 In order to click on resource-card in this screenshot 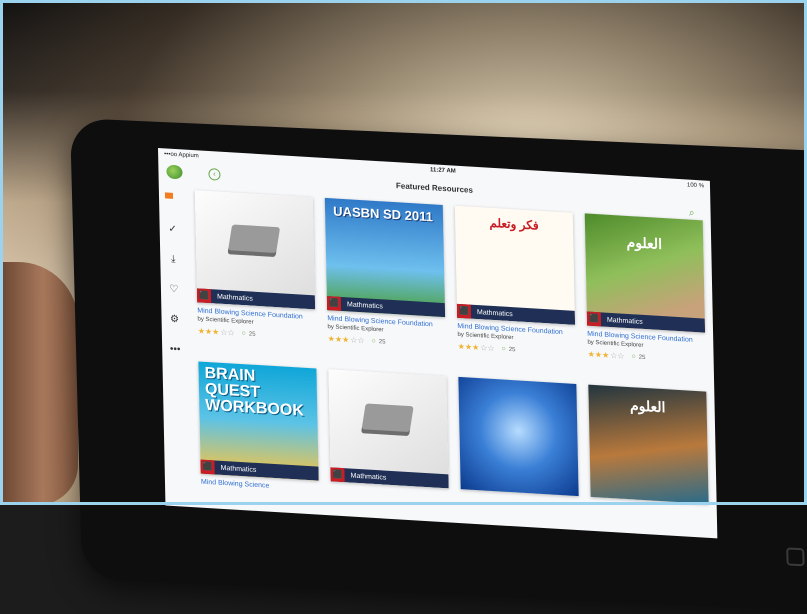, I will do `click(518, 442)`.